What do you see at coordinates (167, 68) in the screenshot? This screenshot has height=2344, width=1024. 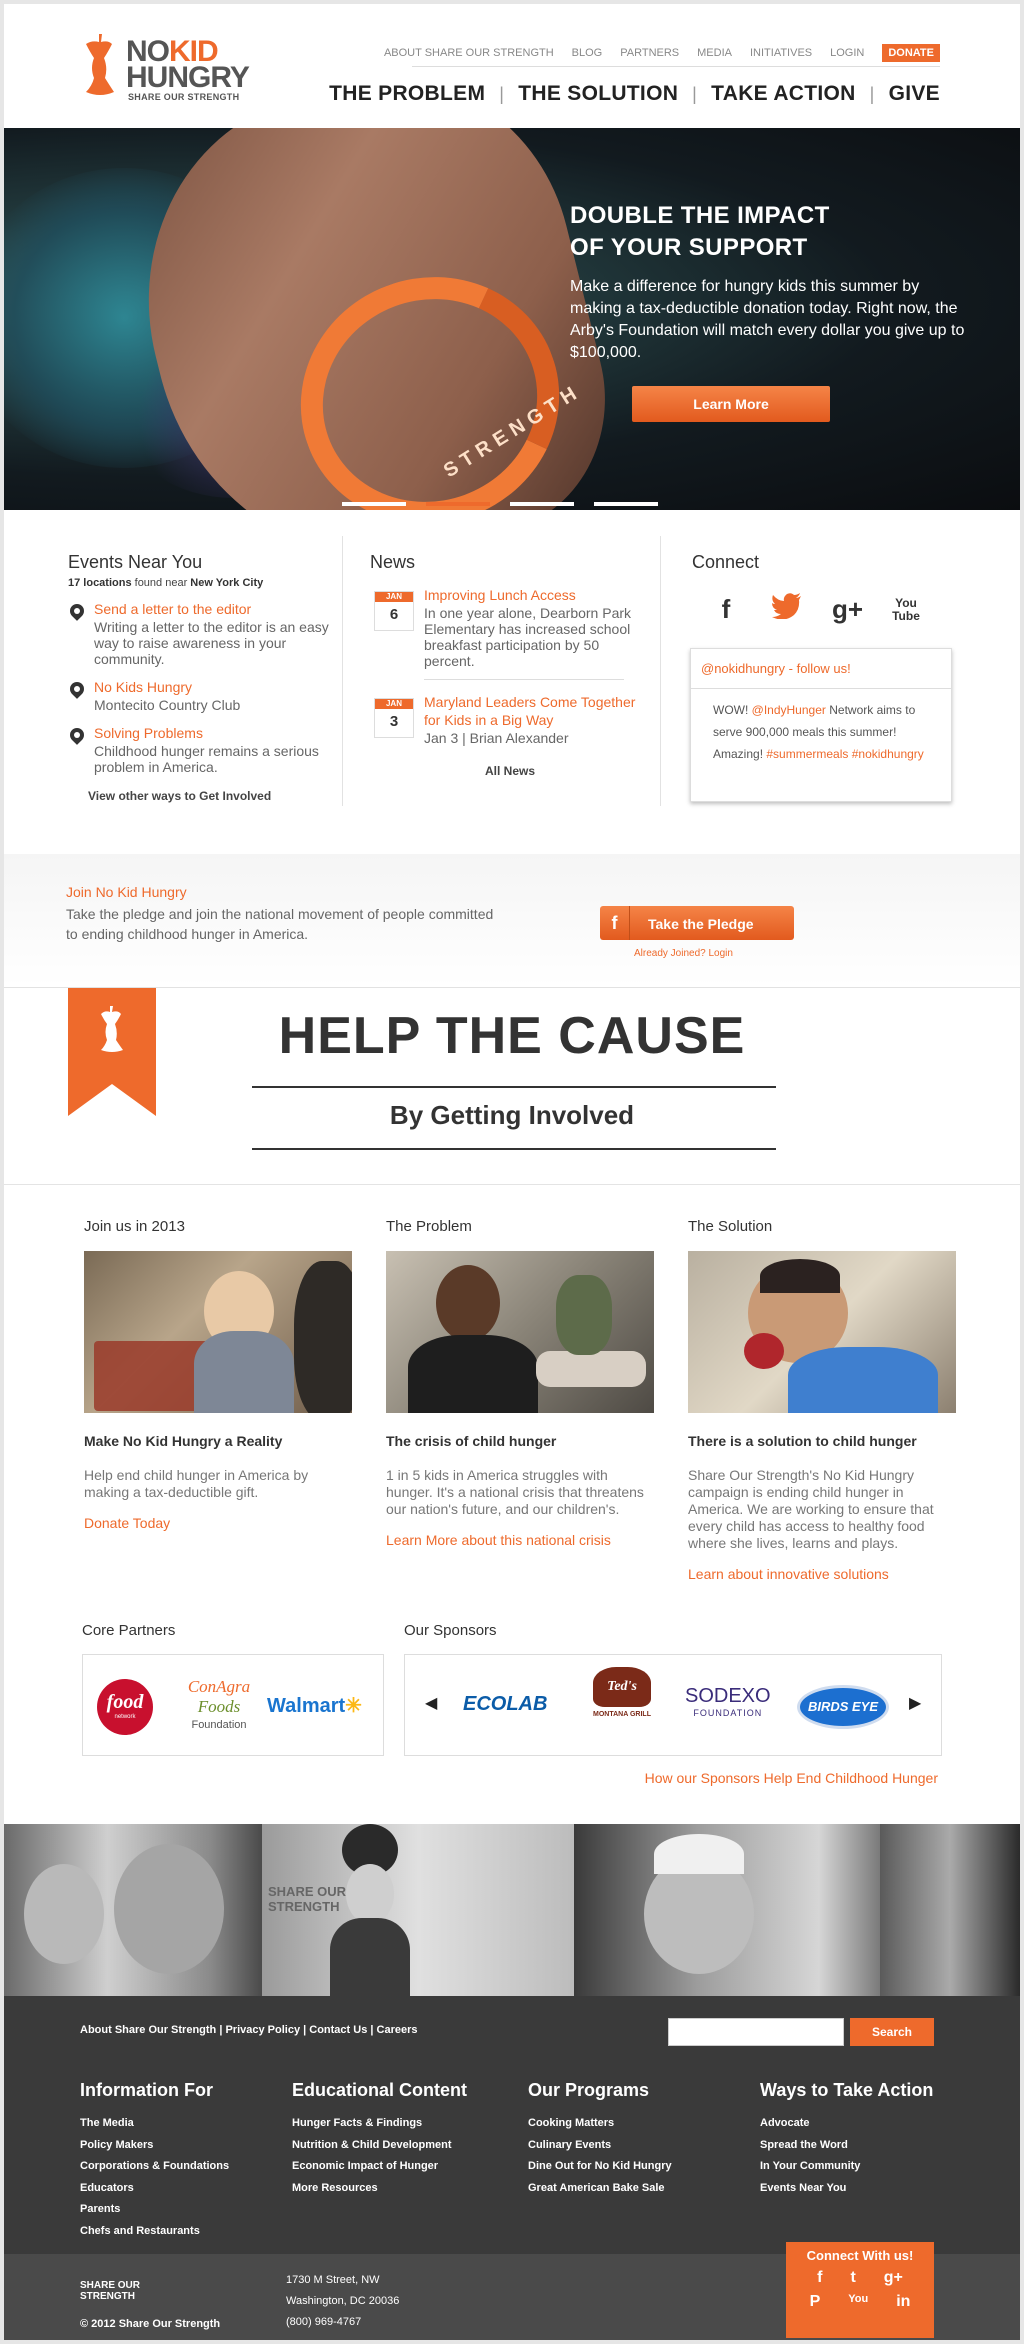 I see `no-kid-hungry-logo: NOKID HUNGRY SHARE OUR STRENGTH` at bounding box center [167, 68].